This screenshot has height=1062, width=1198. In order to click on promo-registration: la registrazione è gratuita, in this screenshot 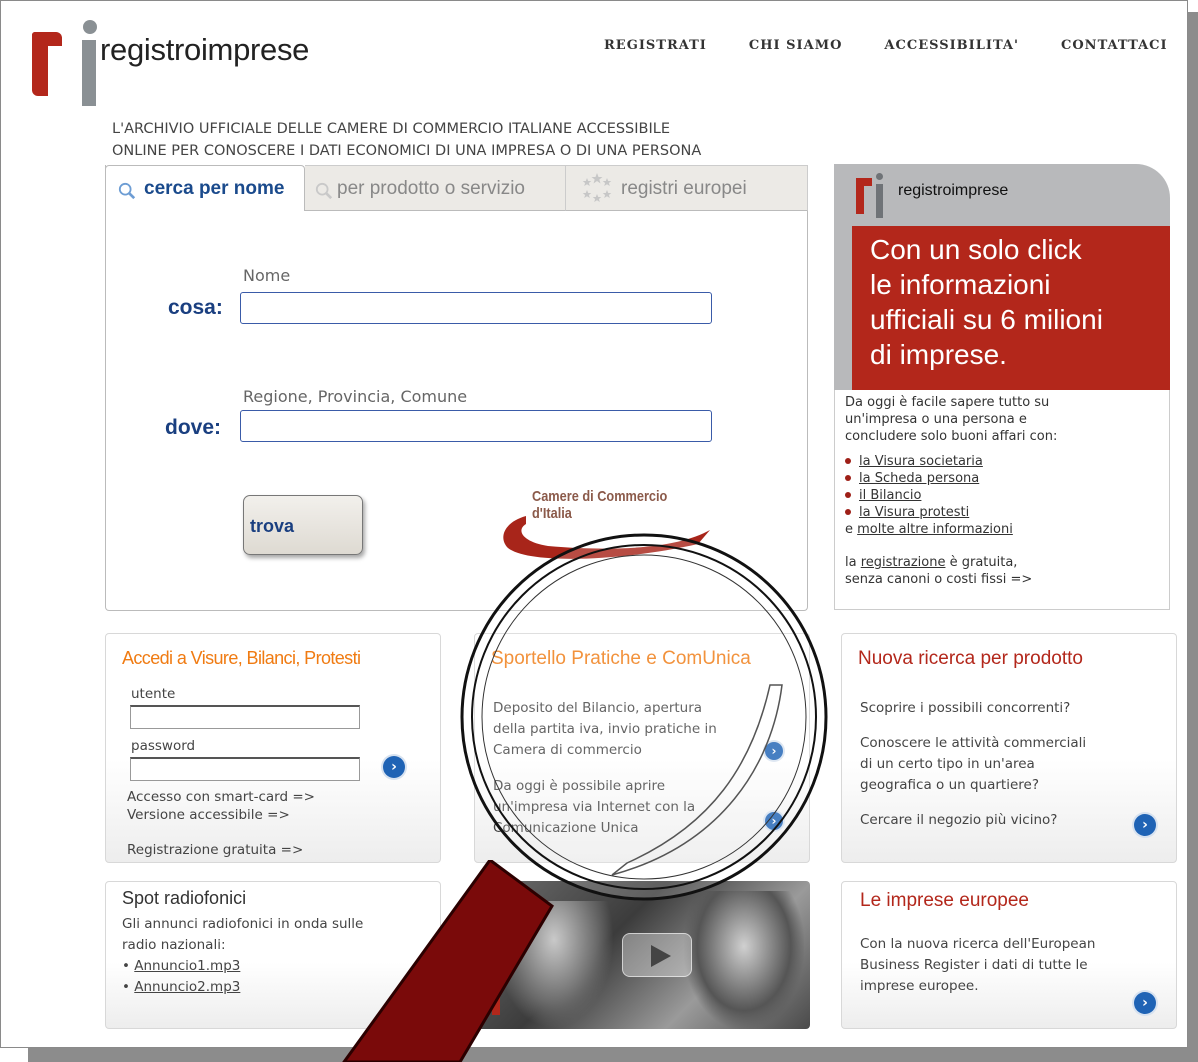, I will do `click(1002, 562)`.